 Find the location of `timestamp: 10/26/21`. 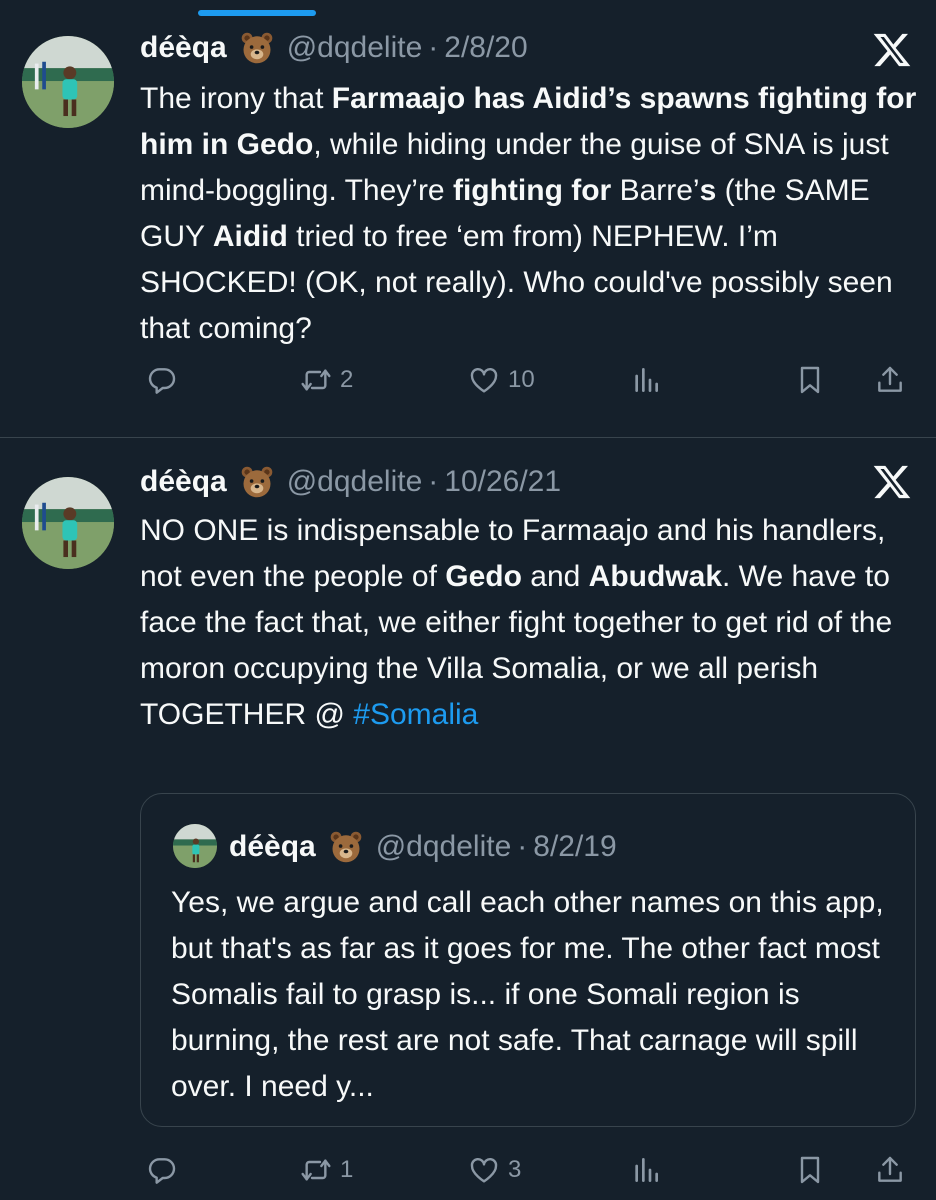

timestamp: 10/26/21 is located at coordinates (502, 482).